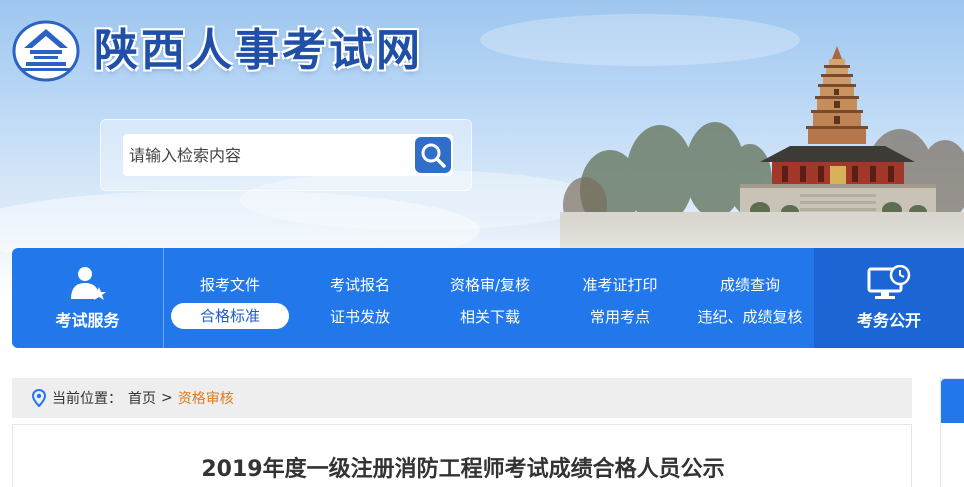 The image size is (964, 487). I want to click on exam-services-label: 考试服务, so click(87, 320).